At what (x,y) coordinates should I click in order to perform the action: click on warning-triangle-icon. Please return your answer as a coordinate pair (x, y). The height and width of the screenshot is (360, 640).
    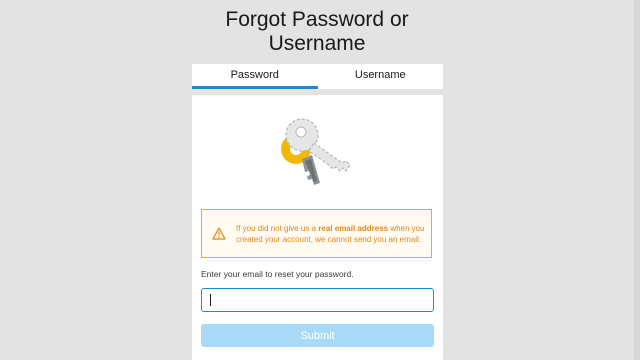
    Looking at the image, I should click on (219, 233).